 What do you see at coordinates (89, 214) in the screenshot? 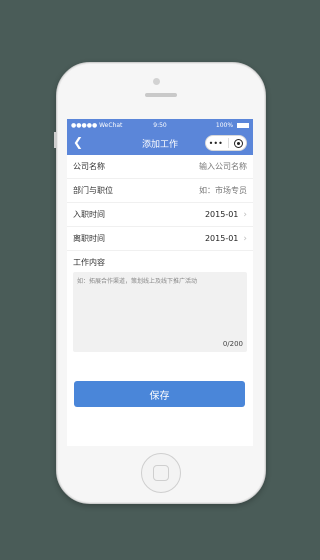
I see `start-date-label: 入职时间` at bounding box center [89, 214].